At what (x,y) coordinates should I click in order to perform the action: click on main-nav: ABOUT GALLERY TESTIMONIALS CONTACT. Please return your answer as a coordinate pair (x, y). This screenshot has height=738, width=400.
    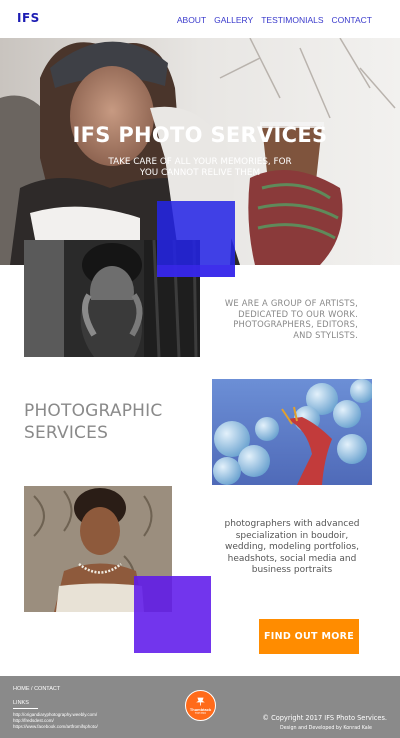
    Looking at the image, I should click on (274, 20).